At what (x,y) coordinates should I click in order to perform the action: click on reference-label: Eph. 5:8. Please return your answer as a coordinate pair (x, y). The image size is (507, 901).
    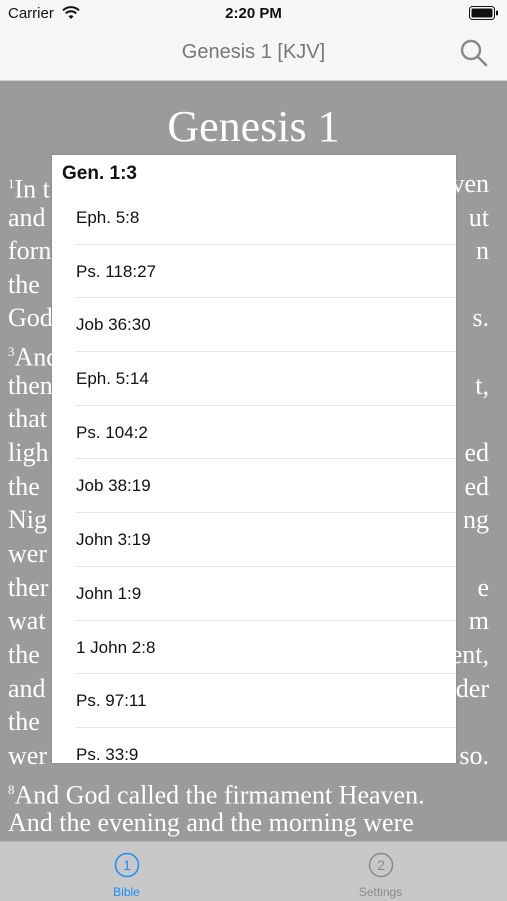
    Looking at the image, I should click on (108, 217).